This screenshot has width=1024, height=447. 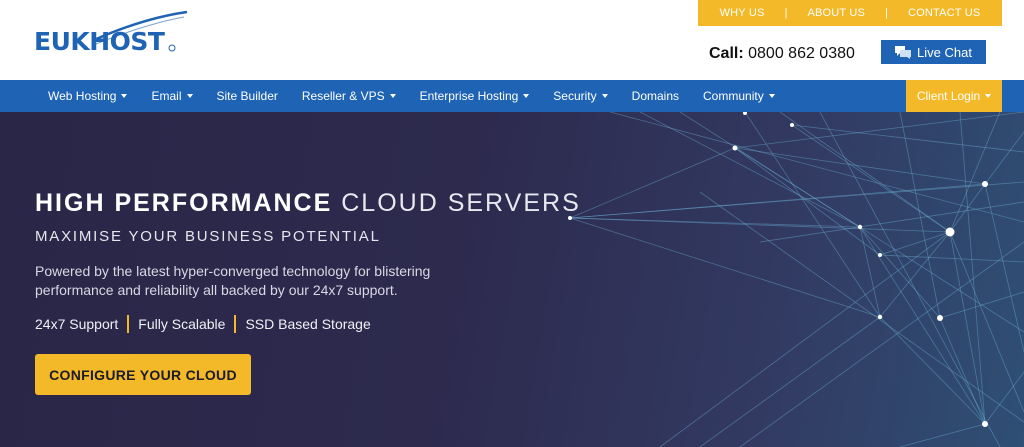 I want to click on live-chat-button: Live Chat, so click(x=933, y=52).